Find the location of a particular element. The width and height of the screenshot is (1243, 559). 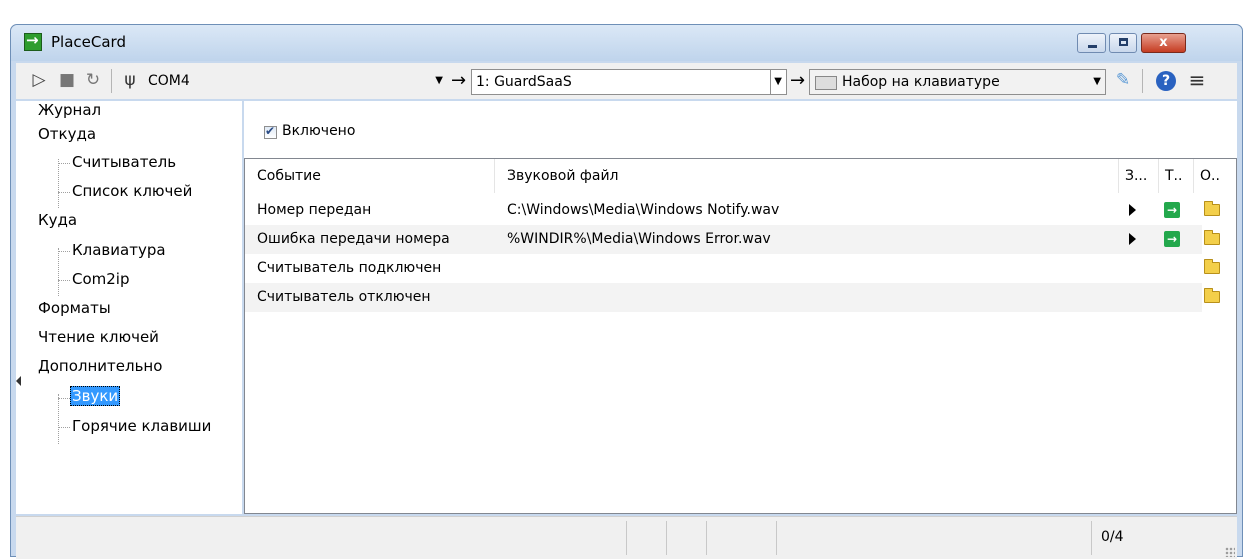

file-cell: %WINDIR%\Media\Windows Error.wav is located at coordinates (639, 239).